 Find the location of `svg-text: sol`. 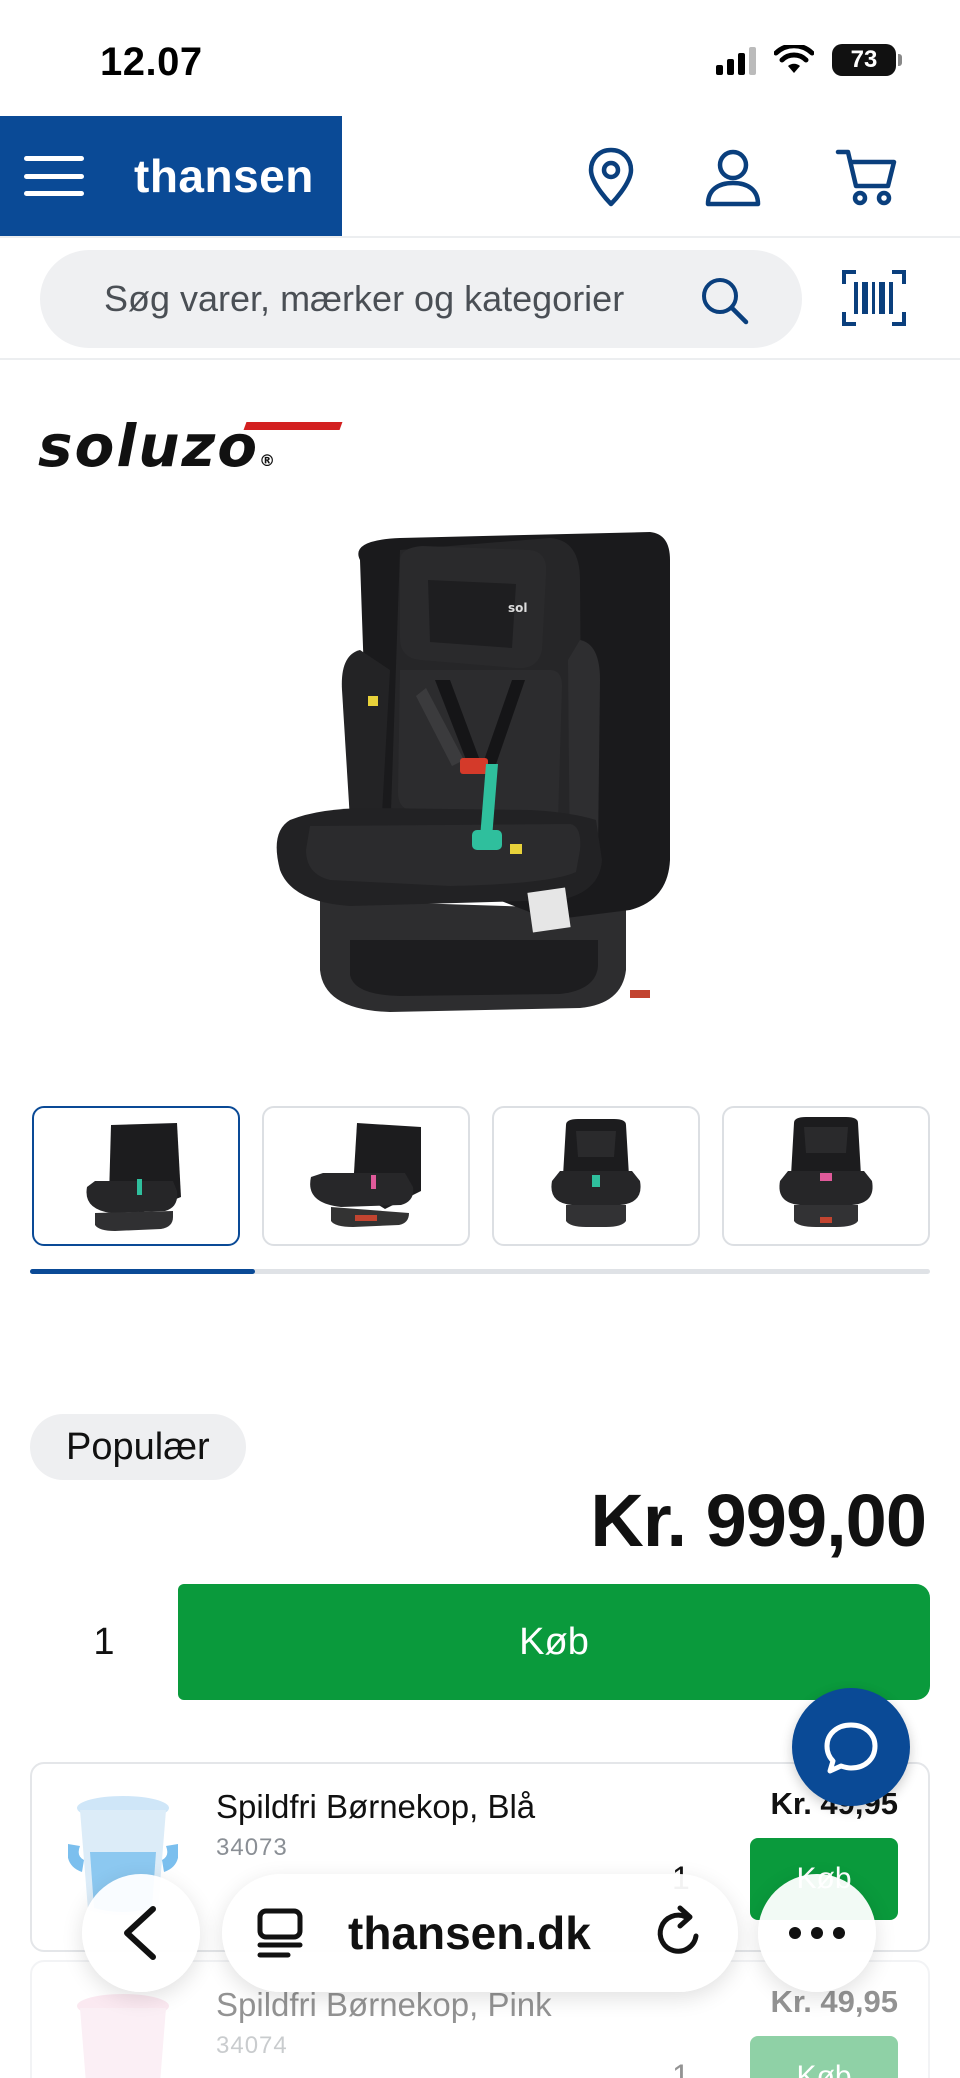

svg-text: sol is located at coordinates (518, 608).